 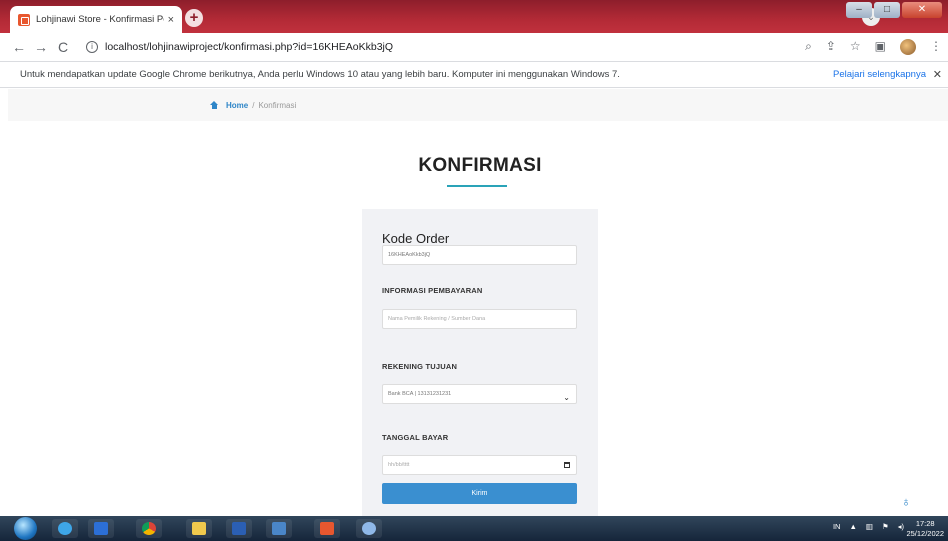 I want to click on browser-tab: Lohjinawi Store - Konfirmasi Pem ×, so click(x=96, y=19).